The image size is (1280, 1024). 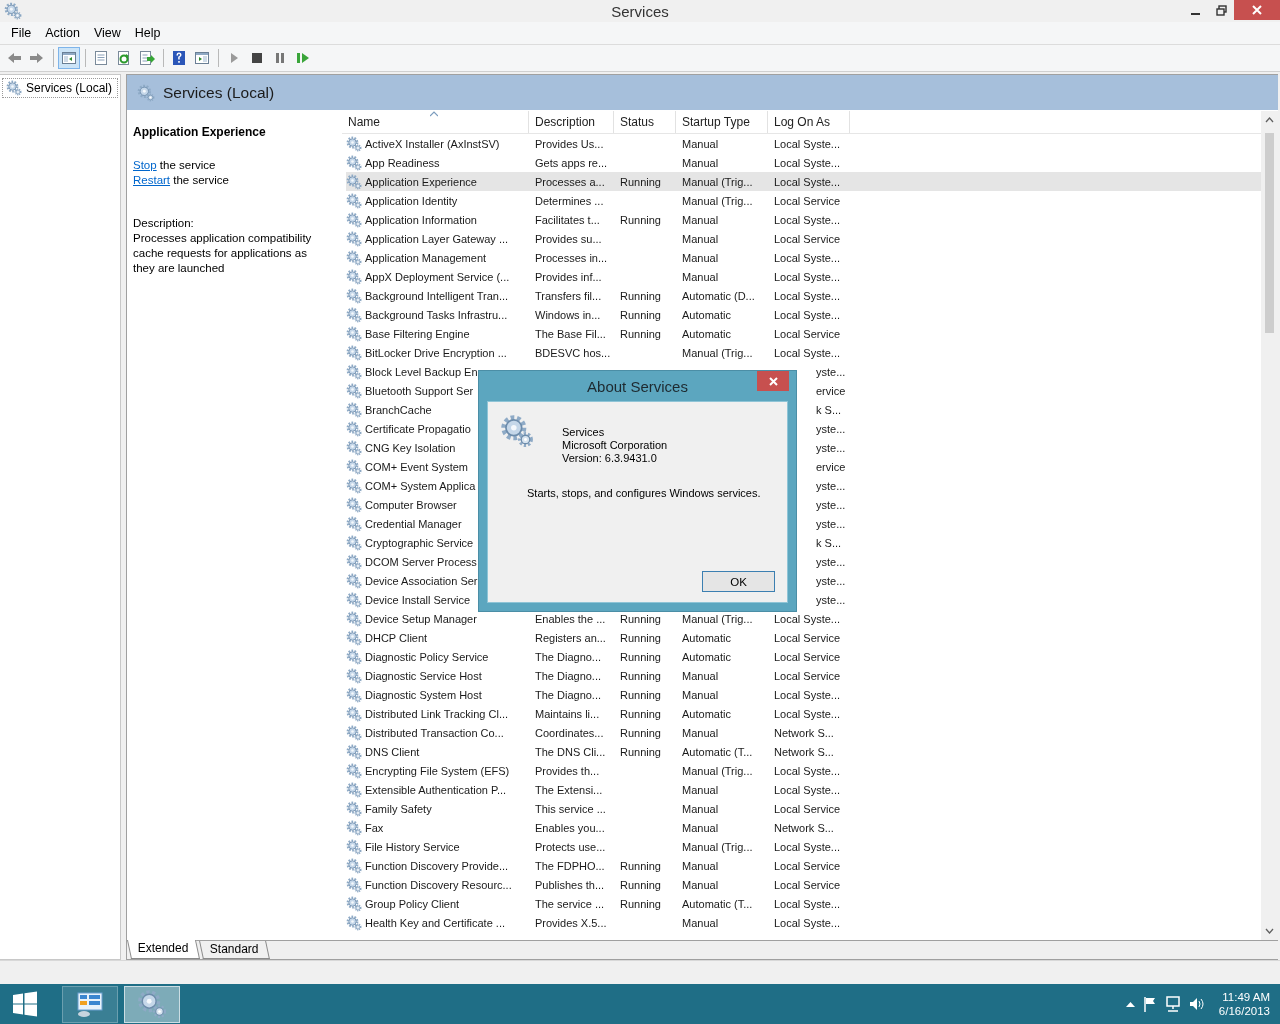 What do you see at coordinates (410, 447) in the screenshot?
I see `service-name: CNG Key Isolation` at bounding box center [410, 447].